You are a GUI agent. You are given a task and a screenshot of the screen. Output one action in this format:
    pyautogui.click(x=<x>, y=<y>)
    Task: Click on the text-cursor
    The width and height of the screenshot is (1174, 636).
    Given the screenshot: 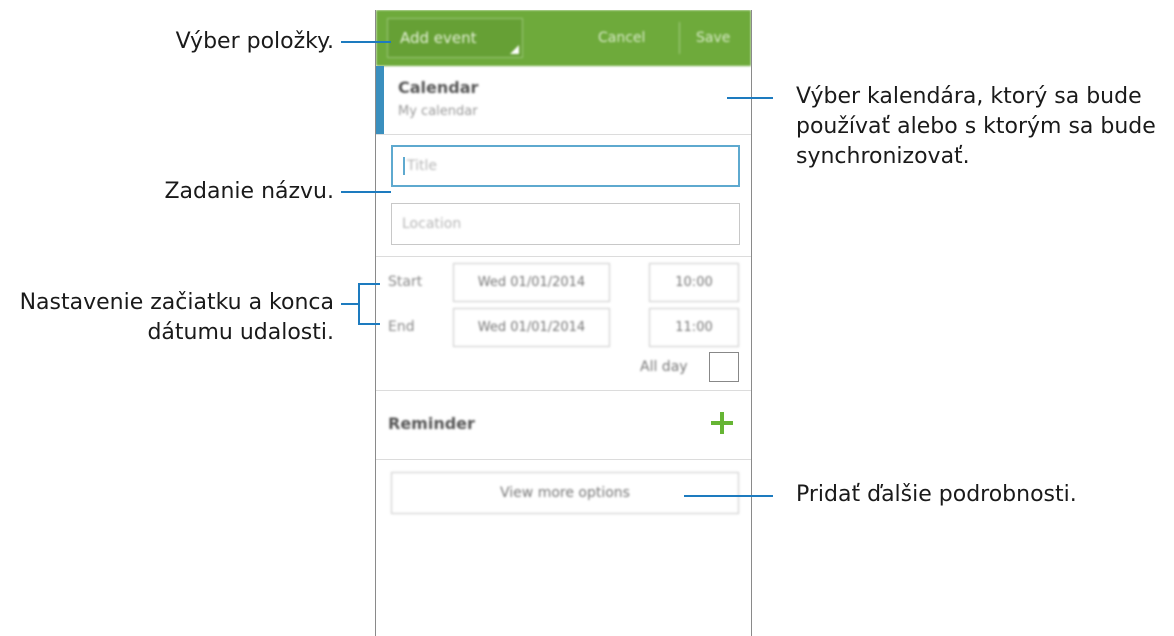 What is the action you would take?
    pyautogui.click(x=404, y=166)
    